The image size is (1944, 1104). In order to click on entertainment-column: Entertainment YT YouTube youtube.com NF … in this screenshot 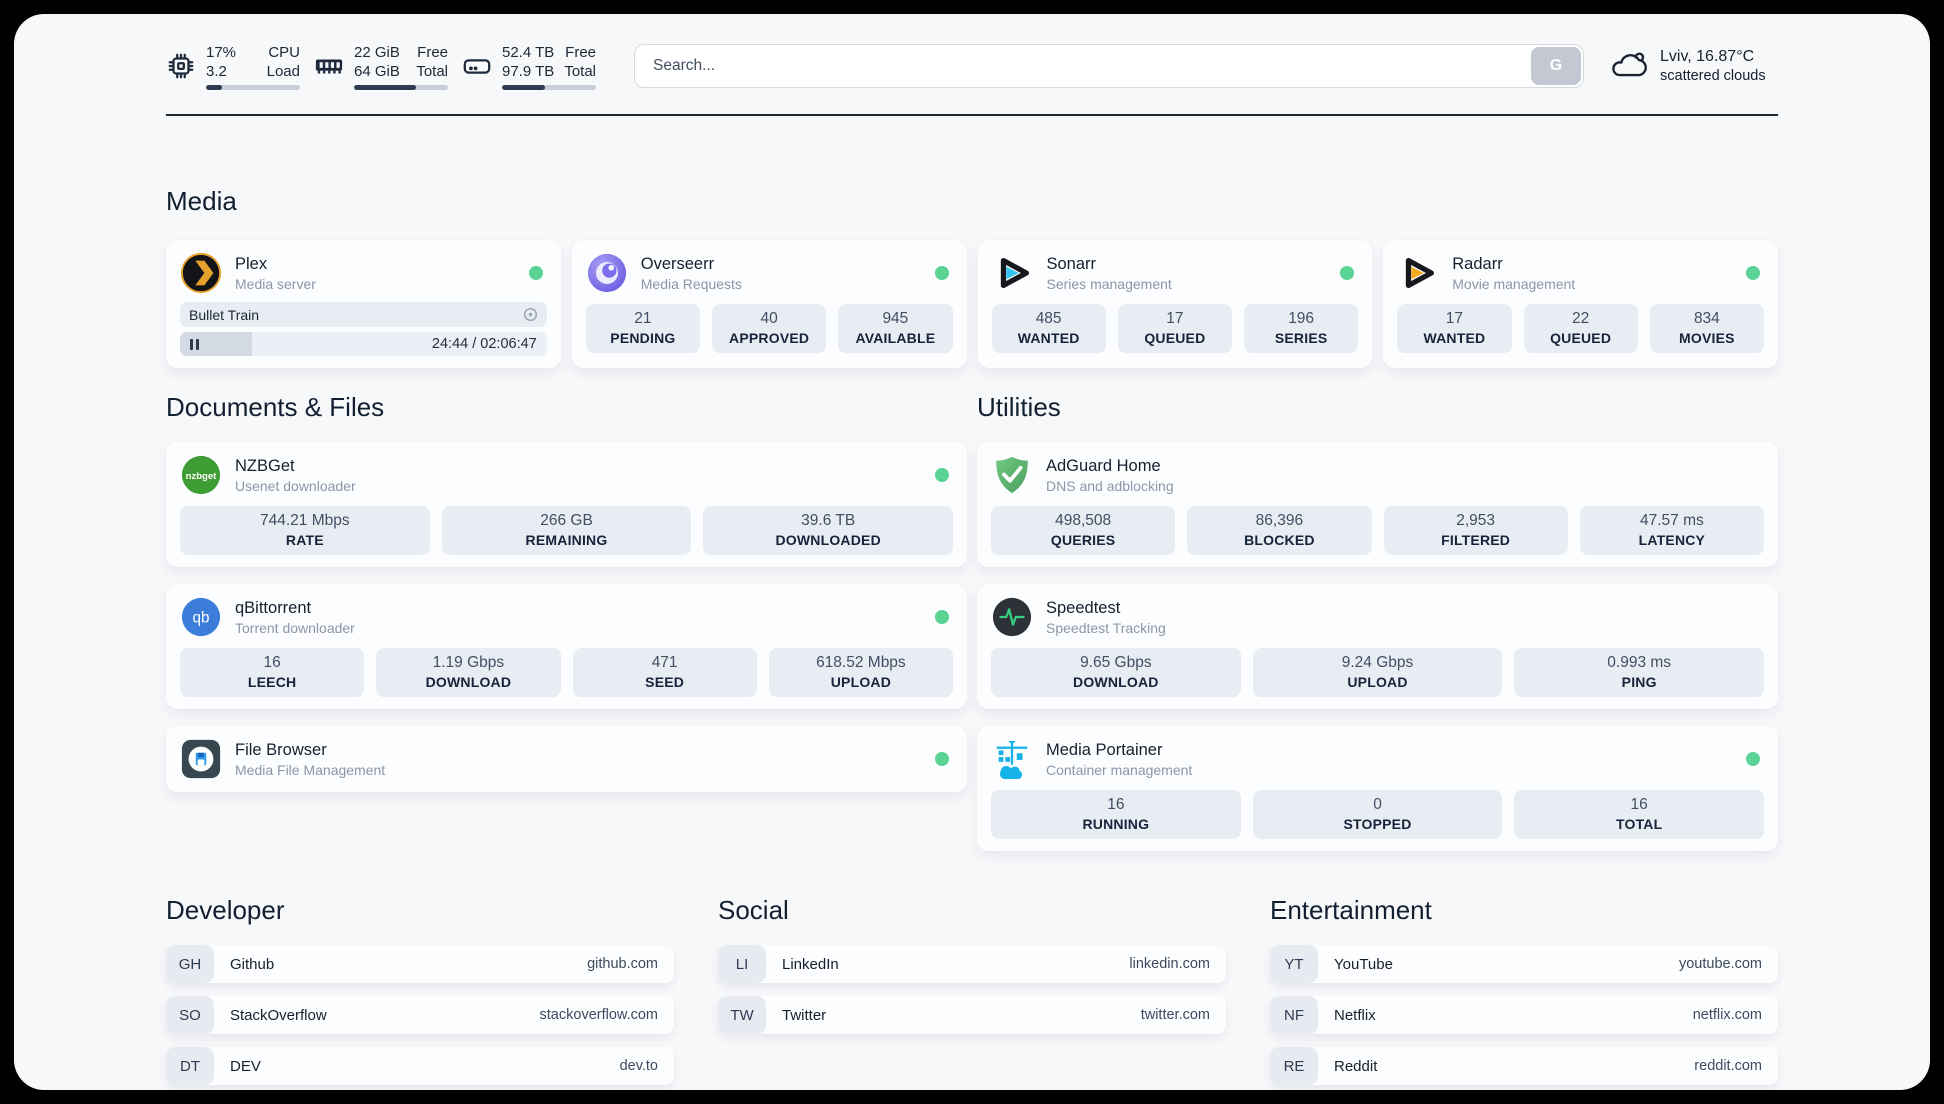, I will do `click(1524, 992)`.